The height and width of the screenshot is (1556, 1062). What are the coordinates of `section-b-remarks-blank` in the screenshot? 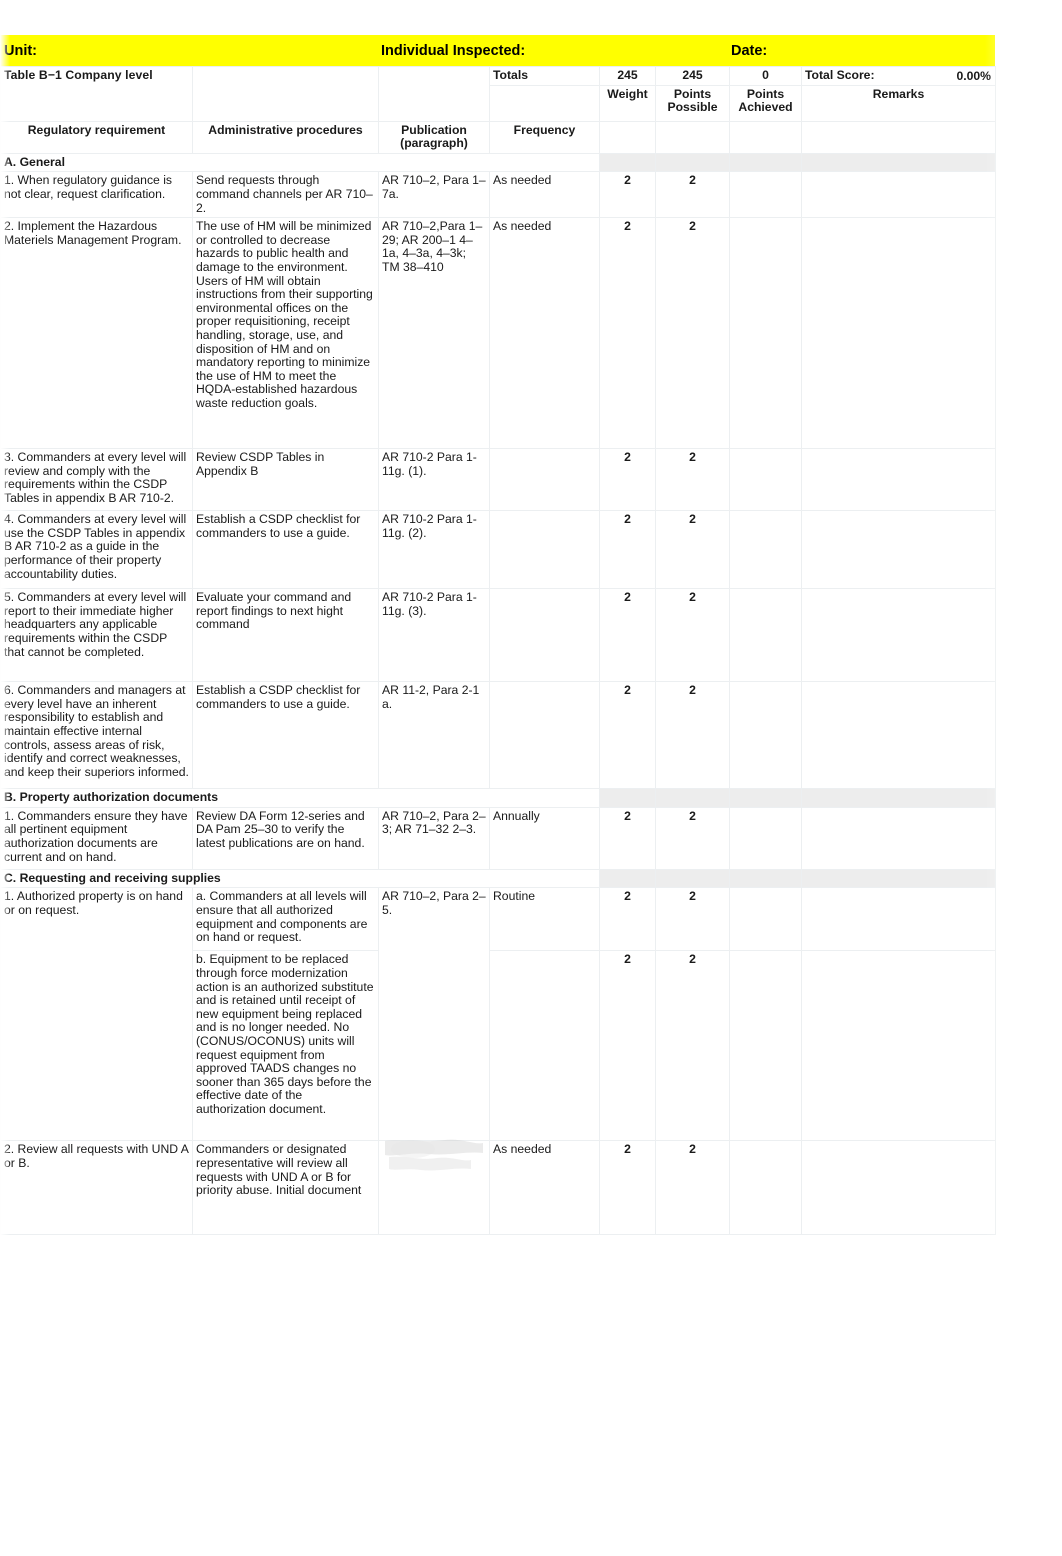 It's located at (898, 798).